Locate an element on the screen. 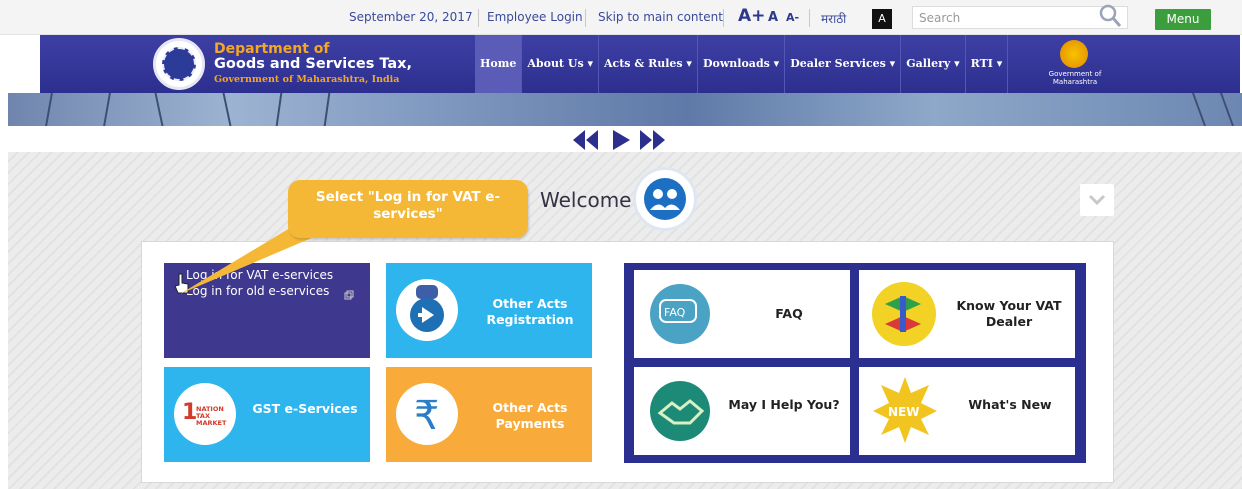  nav-downloads: Downloads ▾ is located at coordinates (742, 64).